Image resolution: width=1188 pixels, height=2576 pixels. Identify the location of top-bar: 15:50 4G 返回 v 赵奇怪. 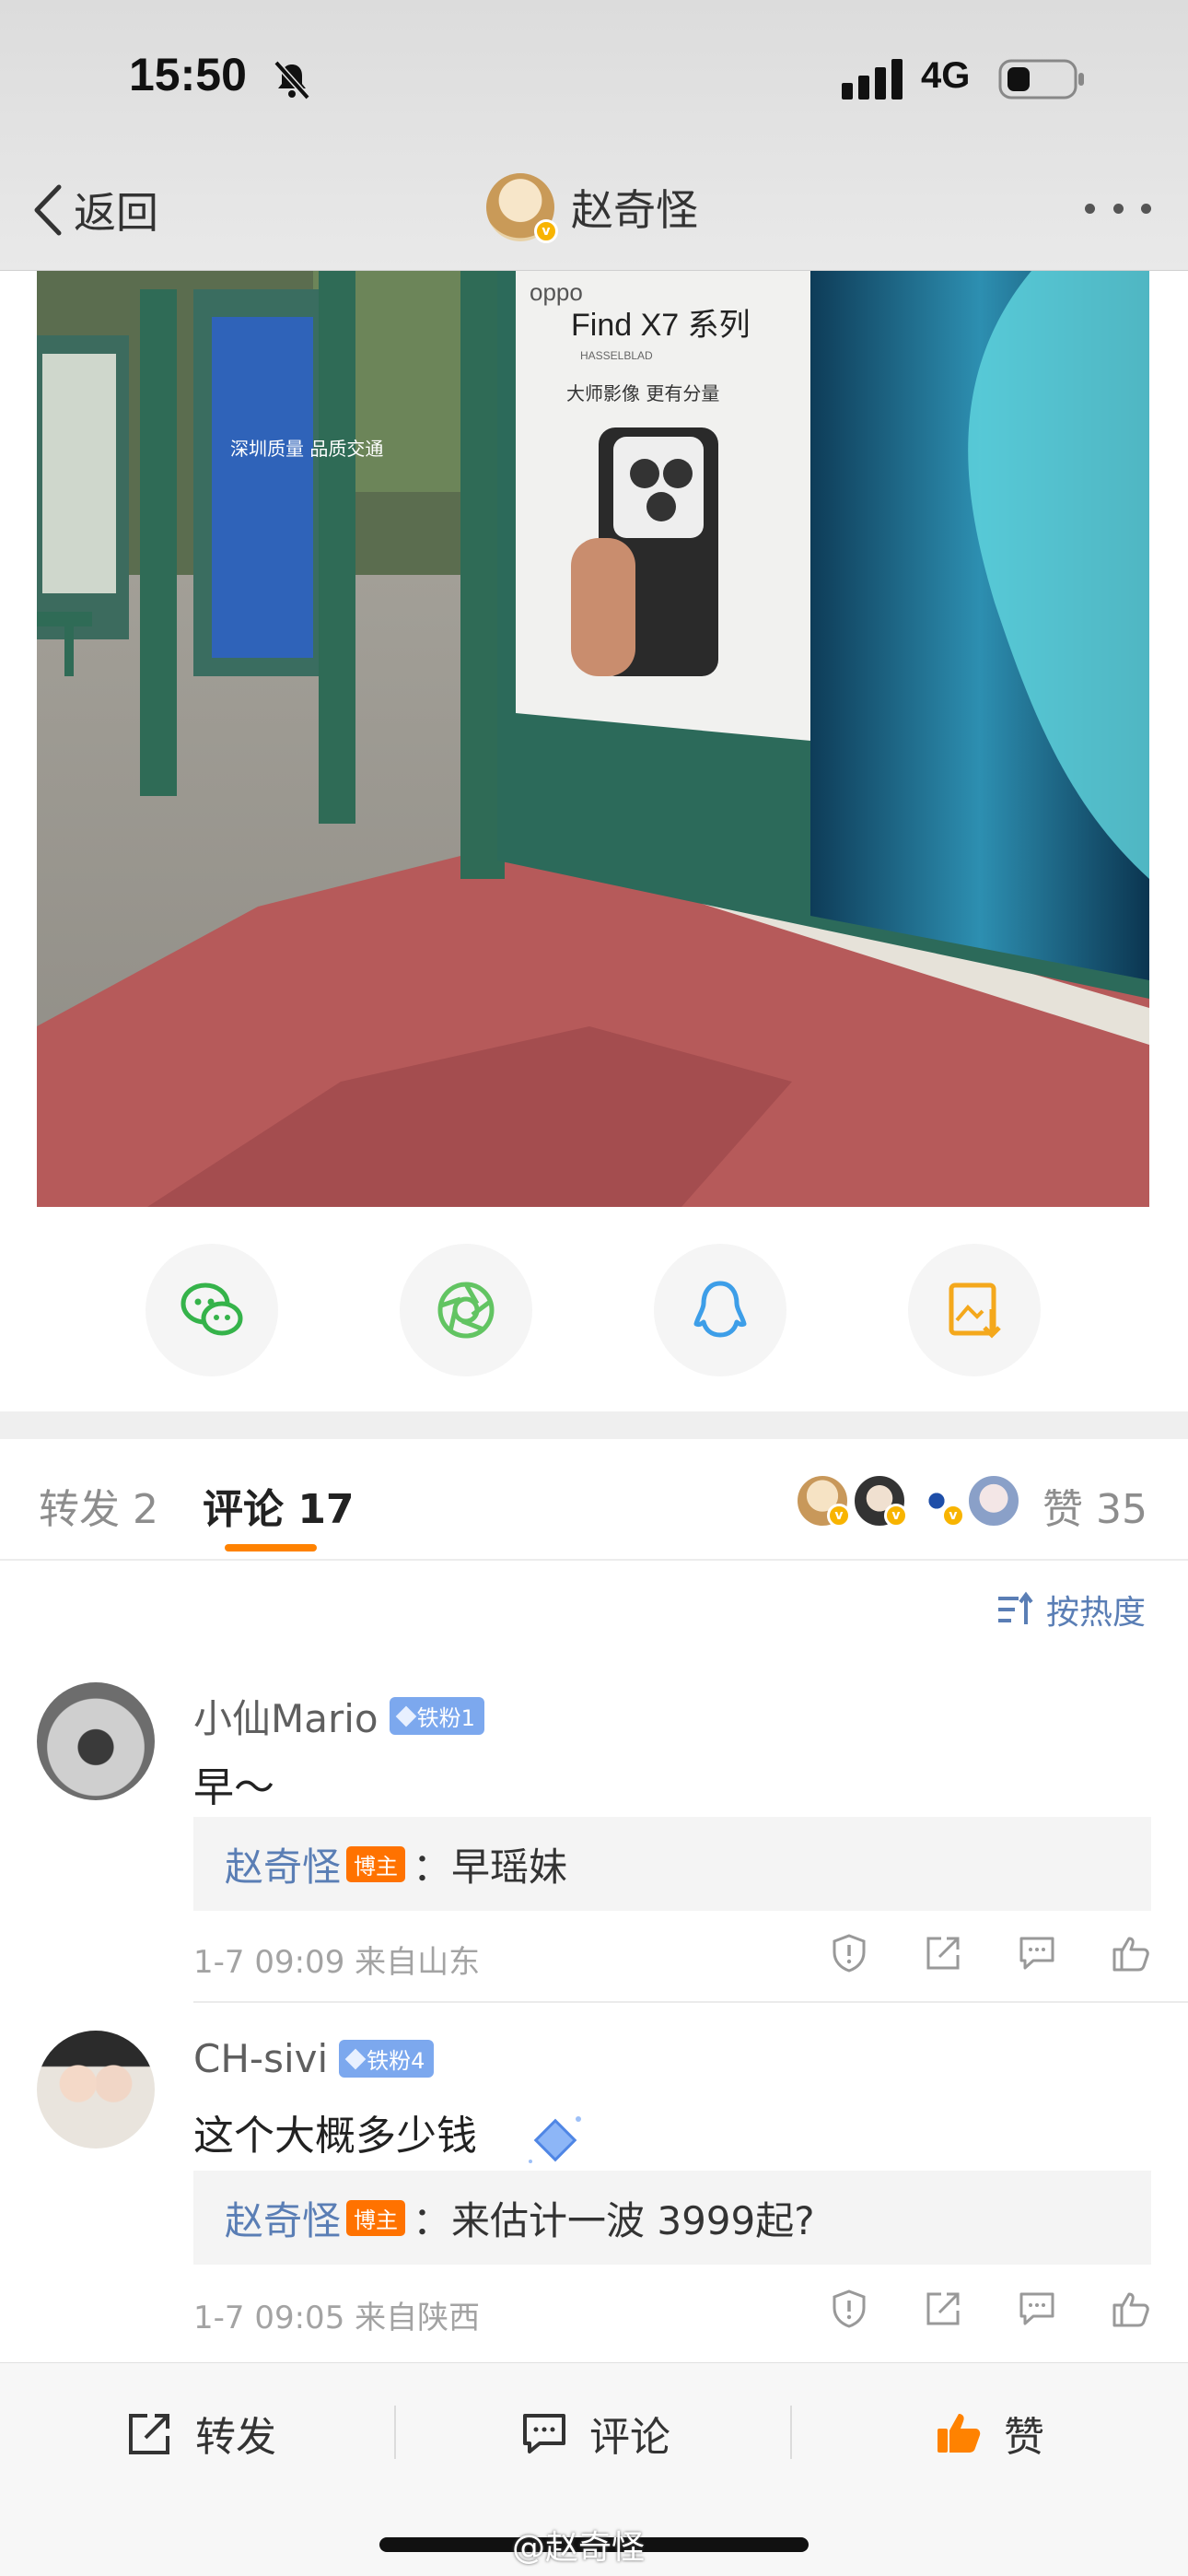
(594, 135).